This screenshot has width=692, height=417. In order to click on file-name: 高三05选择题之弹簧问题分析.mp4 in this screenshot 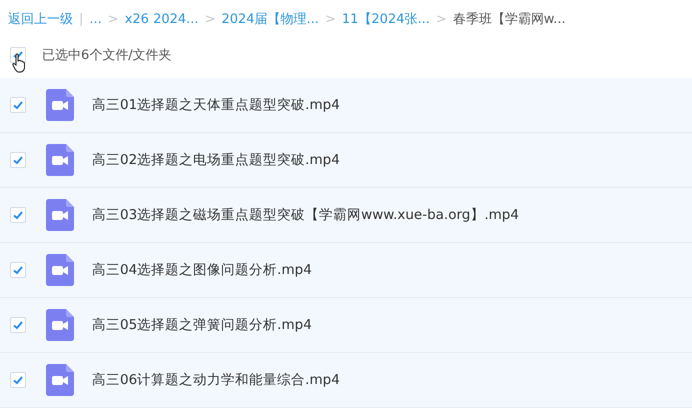, I will do `click(202, 325)`.